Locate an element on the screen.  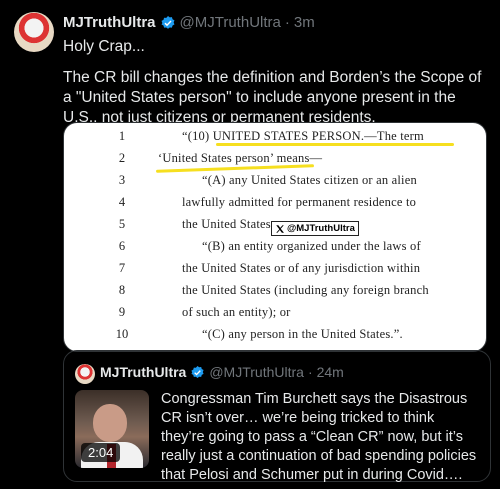
line-number: 2 is located at coordinates (122, 158).